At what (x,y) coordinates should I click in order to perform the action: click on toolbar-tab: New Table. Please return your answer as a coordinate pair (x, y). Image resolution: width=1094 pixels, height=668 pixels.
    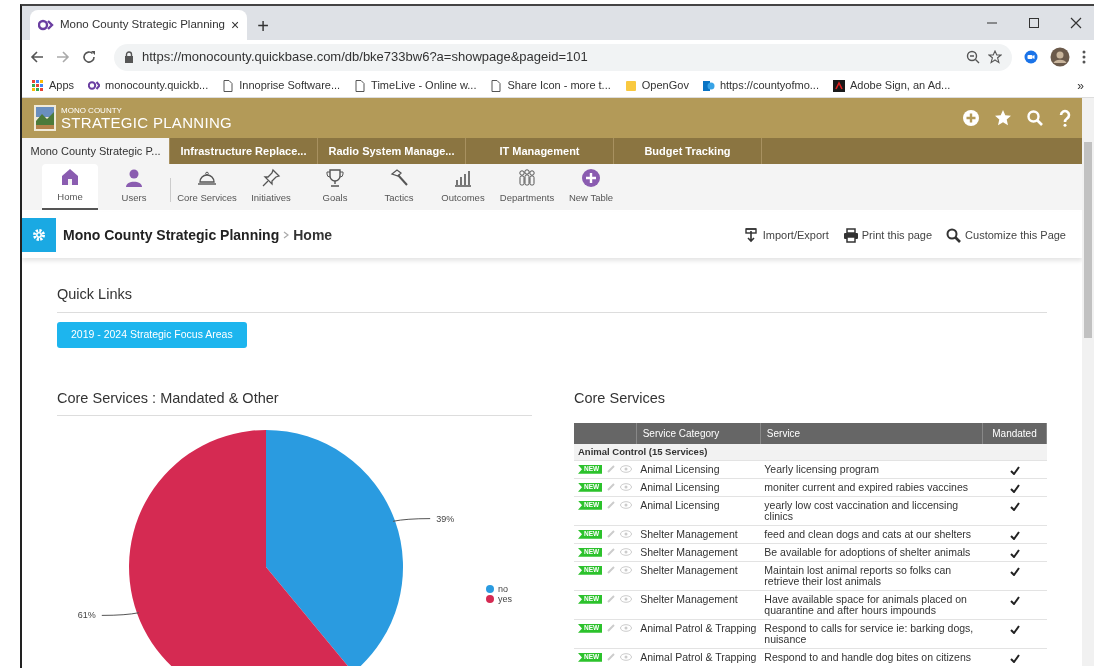
    Looking at the image, I should click on (591, 187).